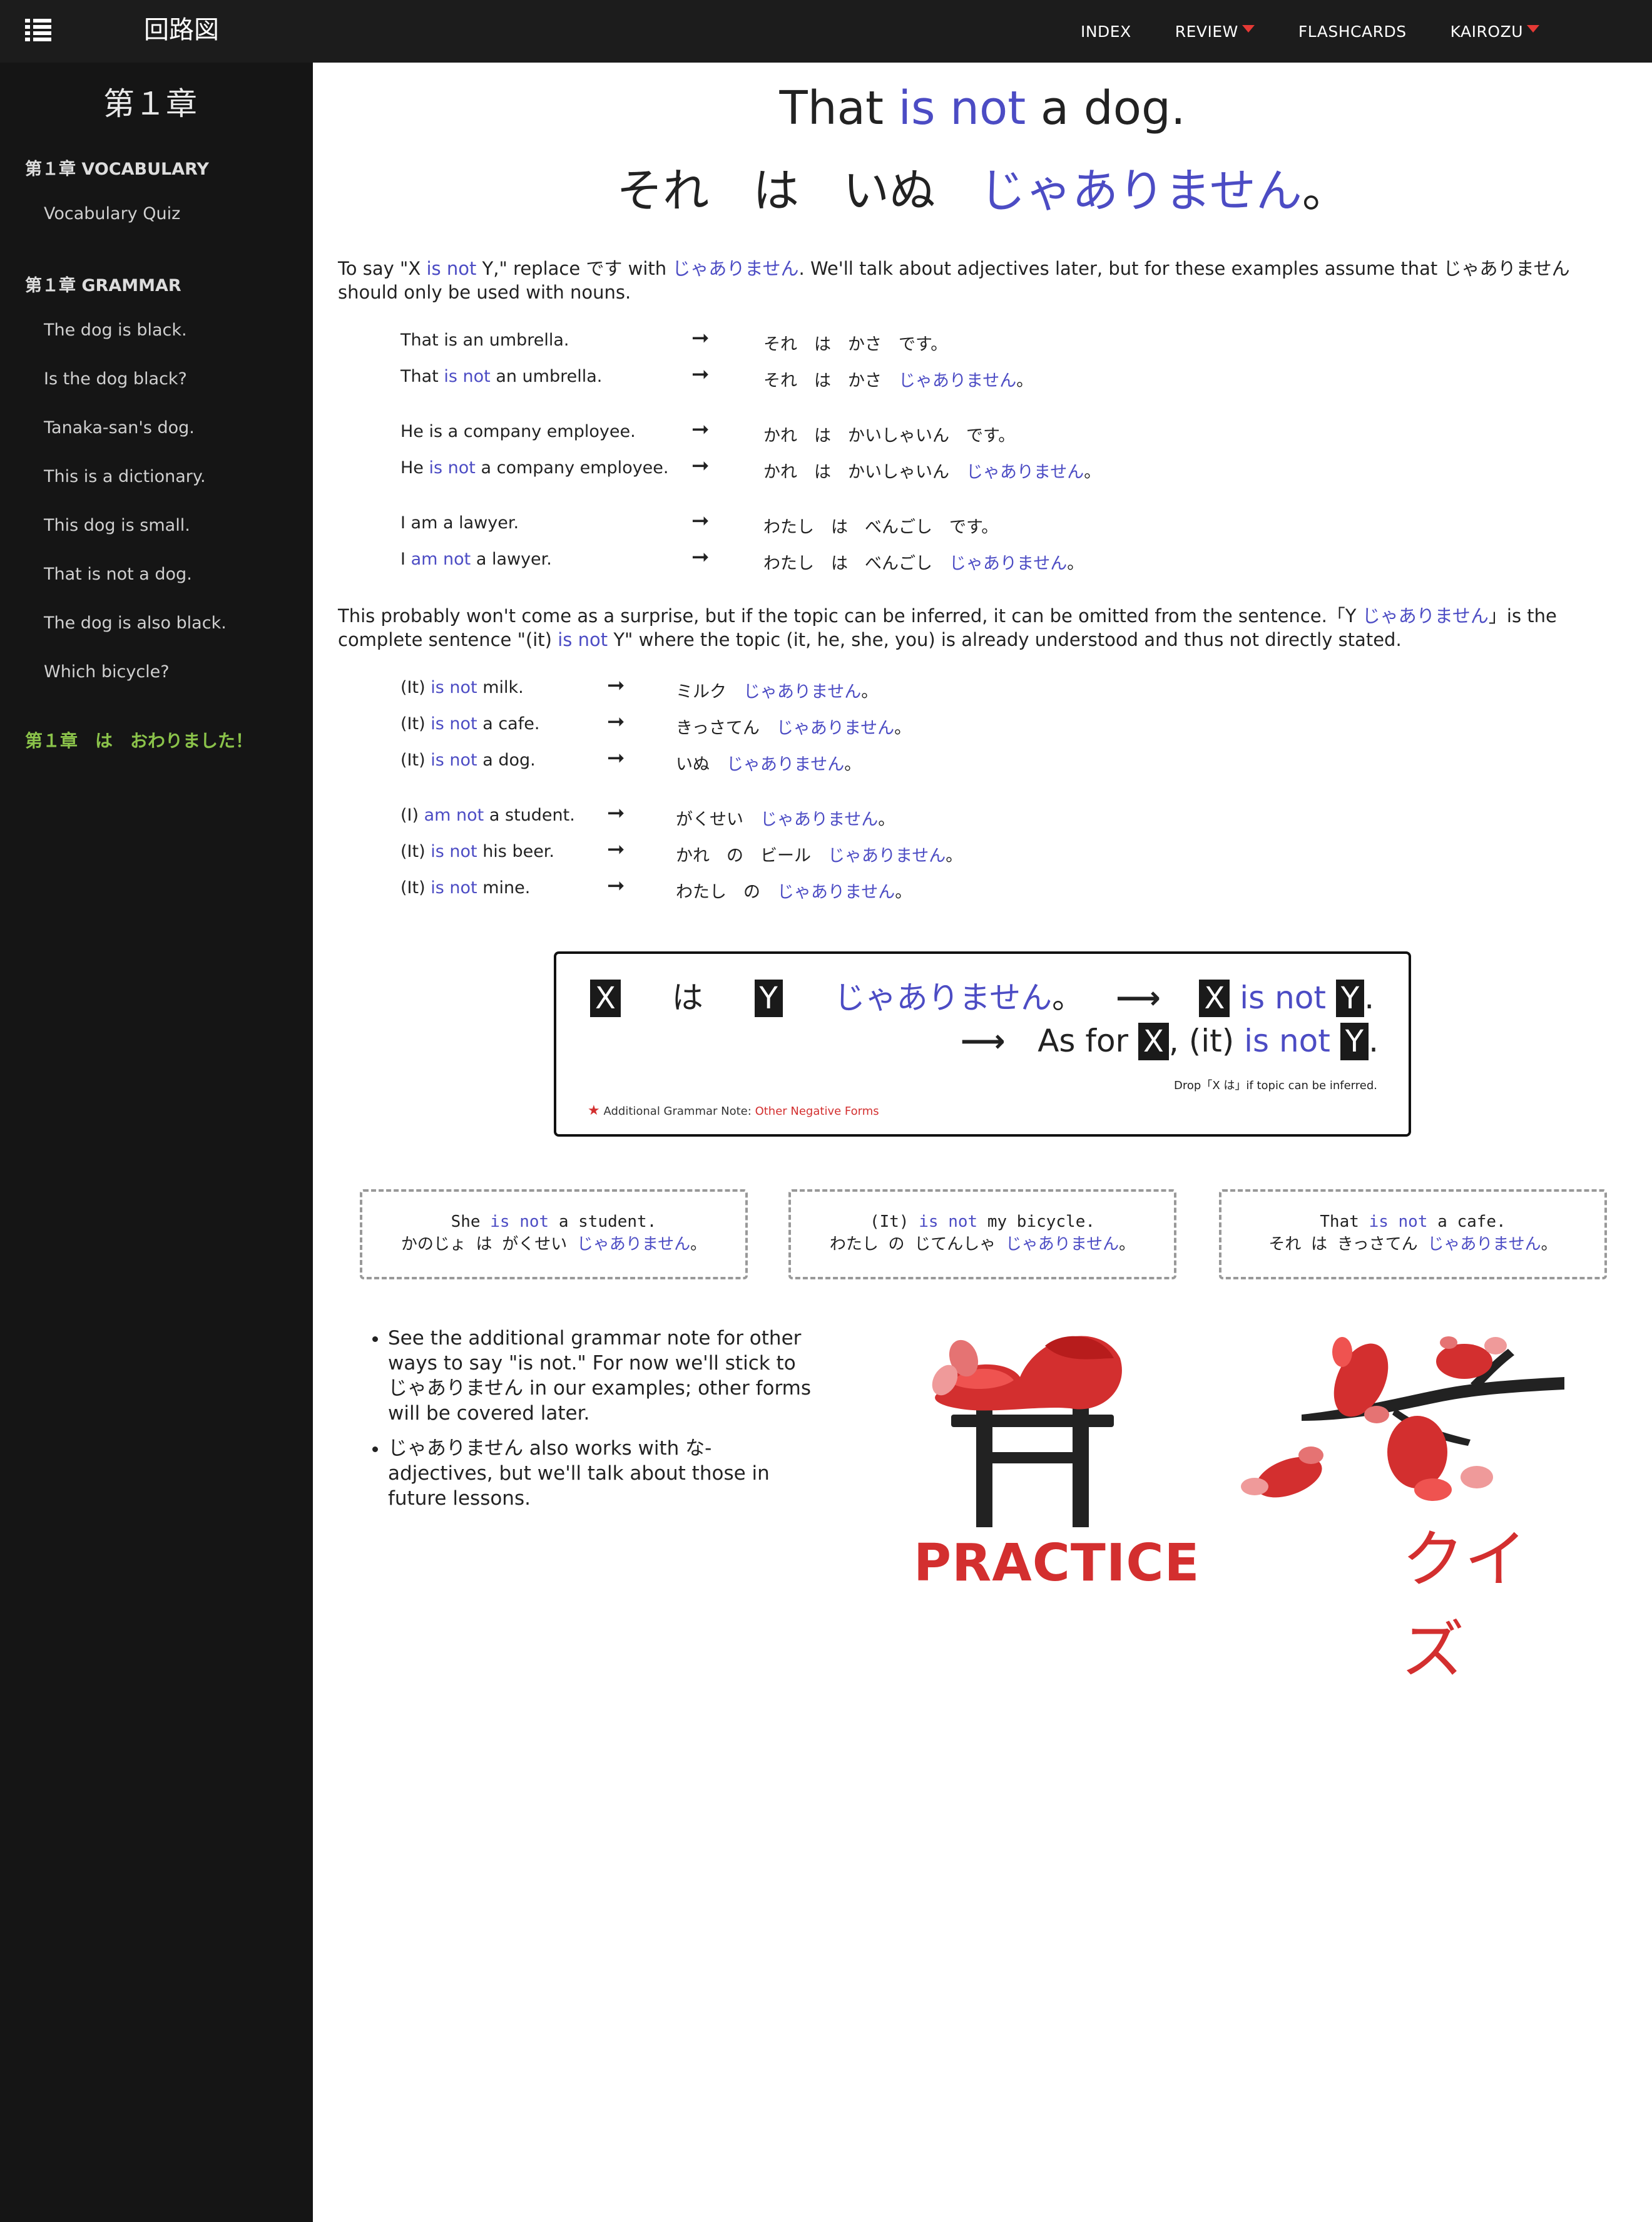 Image resolution: width=1652 pixels, height=2222 pixels. Describe the element at coordinates (118, 574) in the screenshot. I see `sidebar-item-grammar-active: That is not a dog.` at that location.